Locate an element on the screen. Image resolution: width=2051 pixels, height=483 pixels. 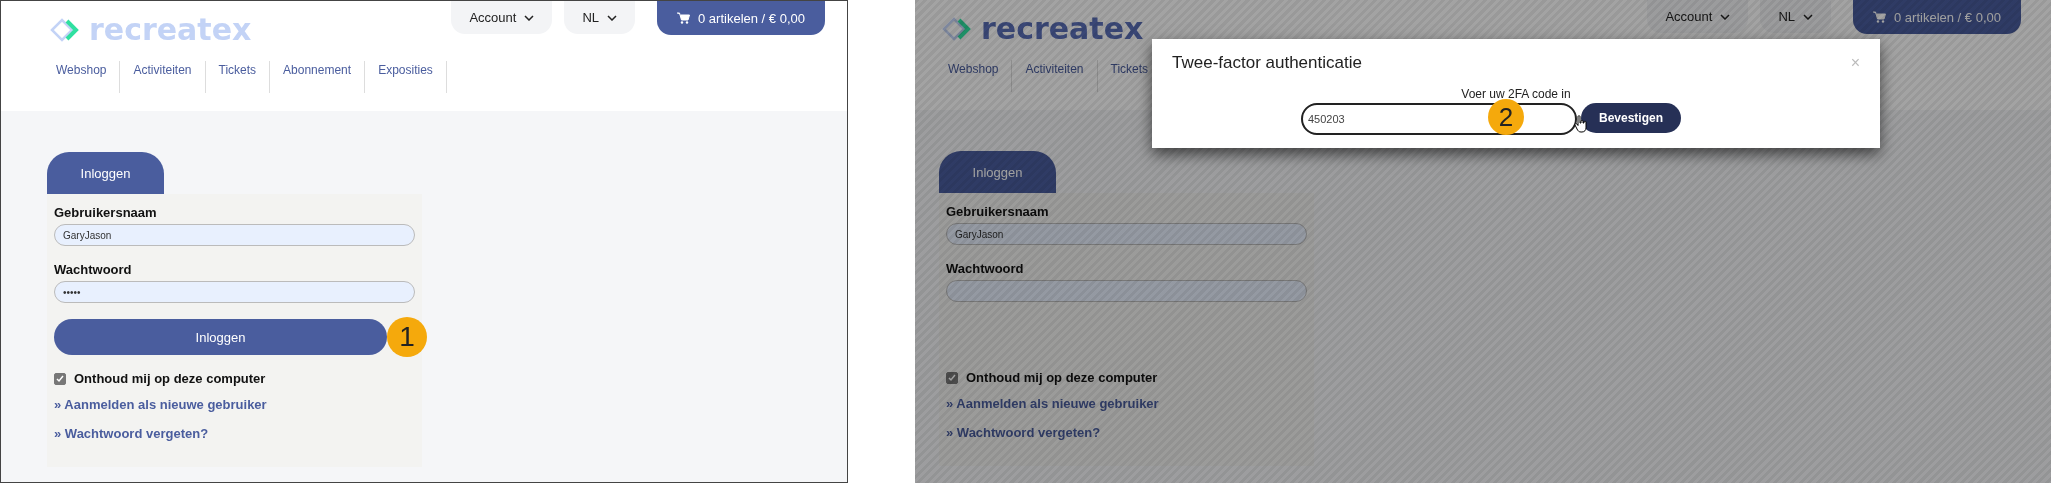
confirm-button: Bevestigen is located at coordinates (1631, 118).